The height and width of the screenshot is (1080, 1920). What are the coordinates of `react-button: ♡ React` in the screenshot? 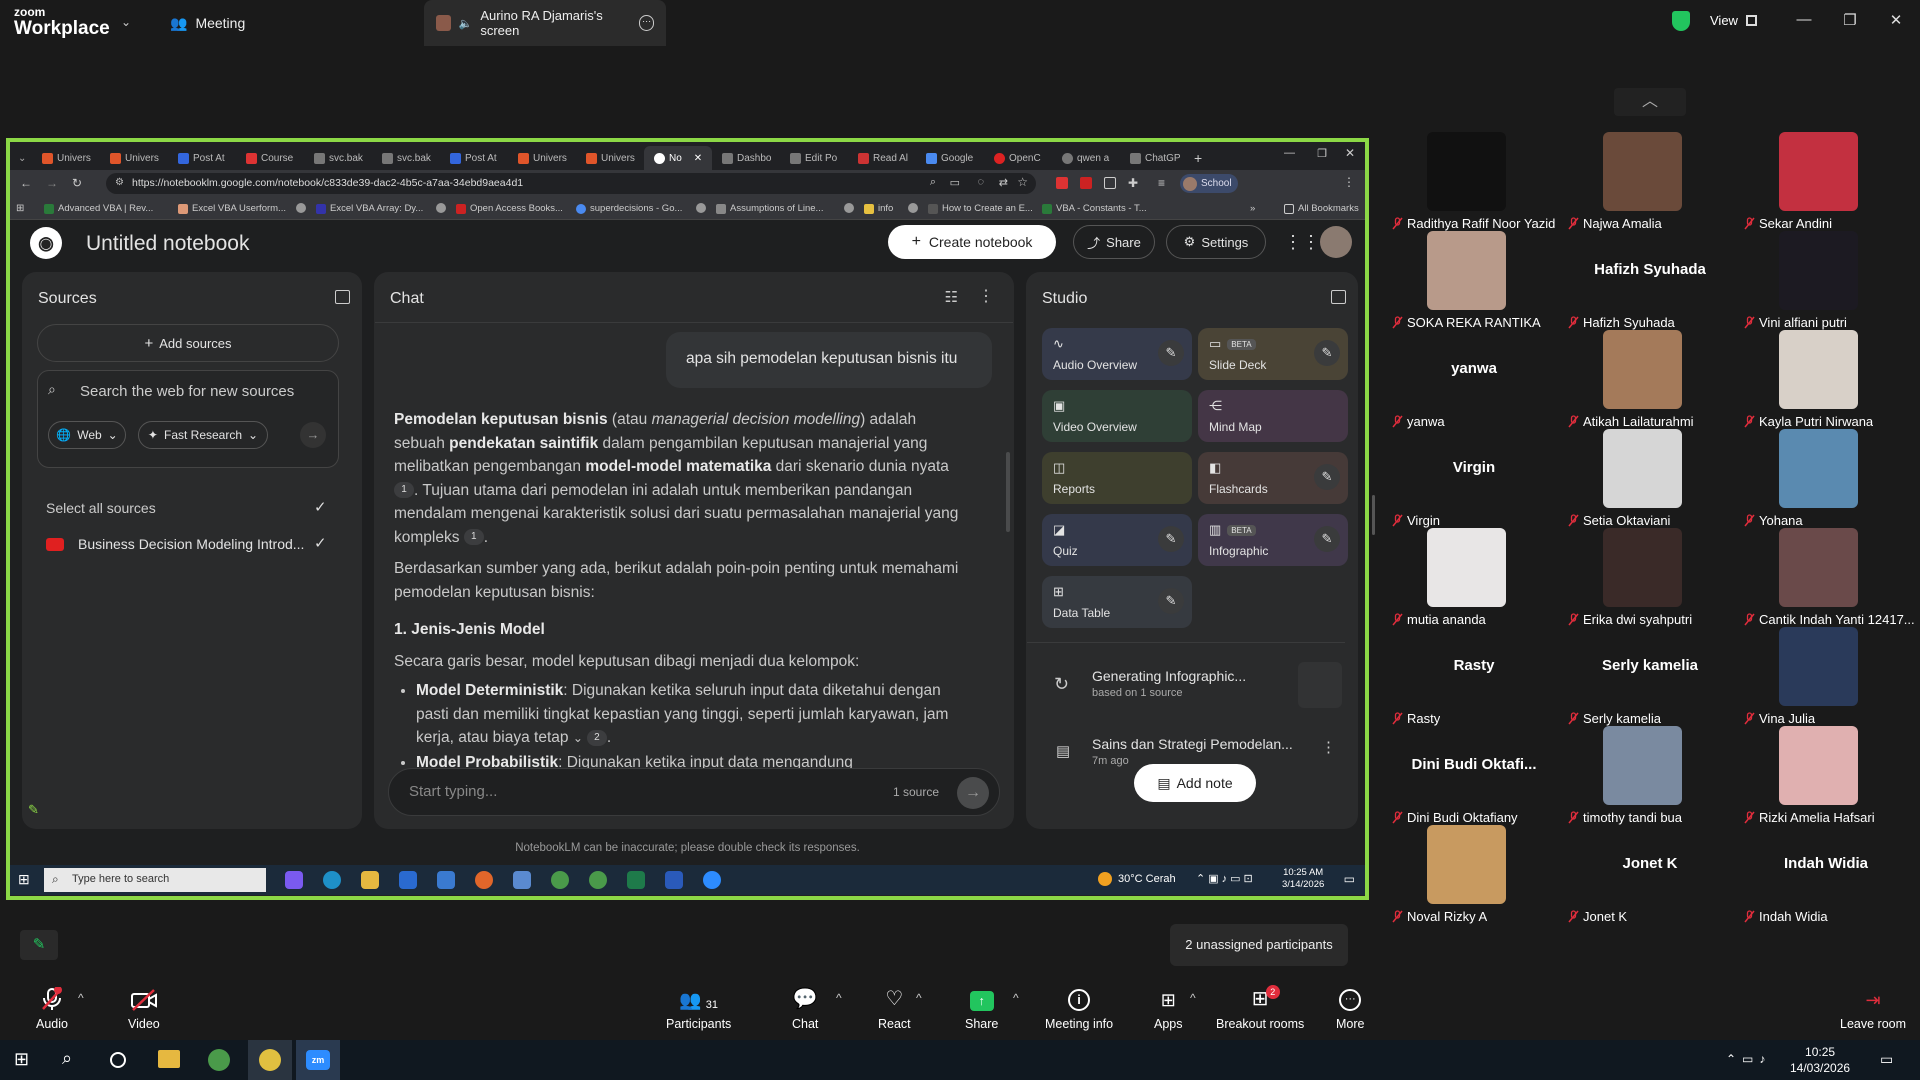 It's located at (894, 1009).